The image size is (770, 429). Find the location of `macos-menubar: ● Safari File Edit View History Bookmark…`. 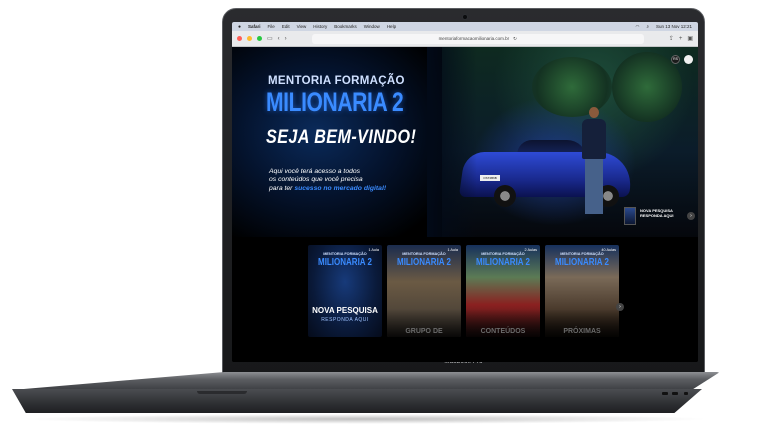

macos-menubar: ● Safari File Edit View History Bookmark… is located at coordinates (465, 26).